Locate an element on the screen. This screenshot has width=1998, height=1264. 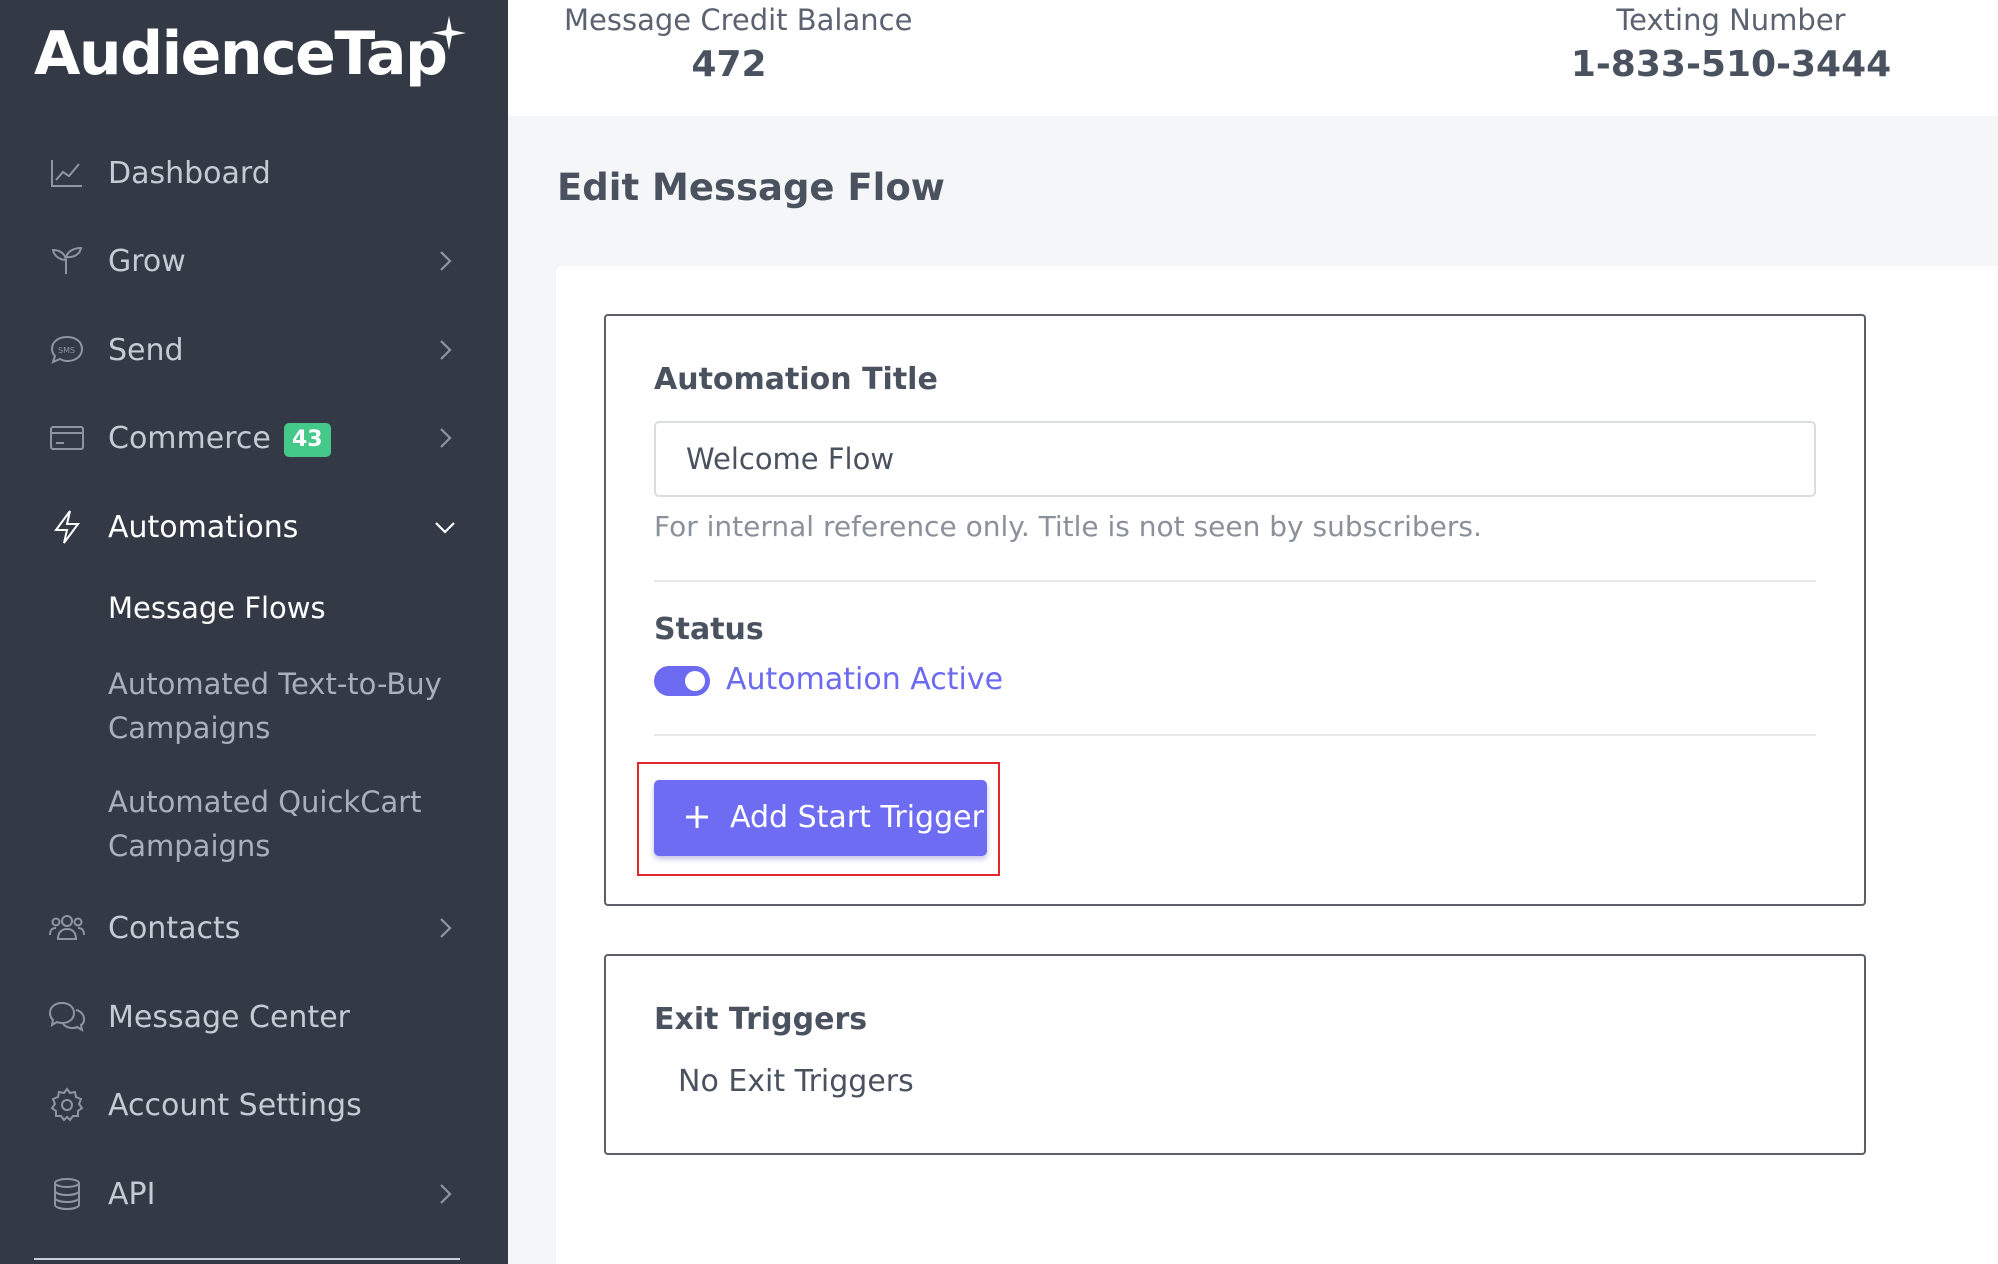
sidebar-subitem-quickcart: Automated QuickCart Campaigns is located at coordinates (288, 824).